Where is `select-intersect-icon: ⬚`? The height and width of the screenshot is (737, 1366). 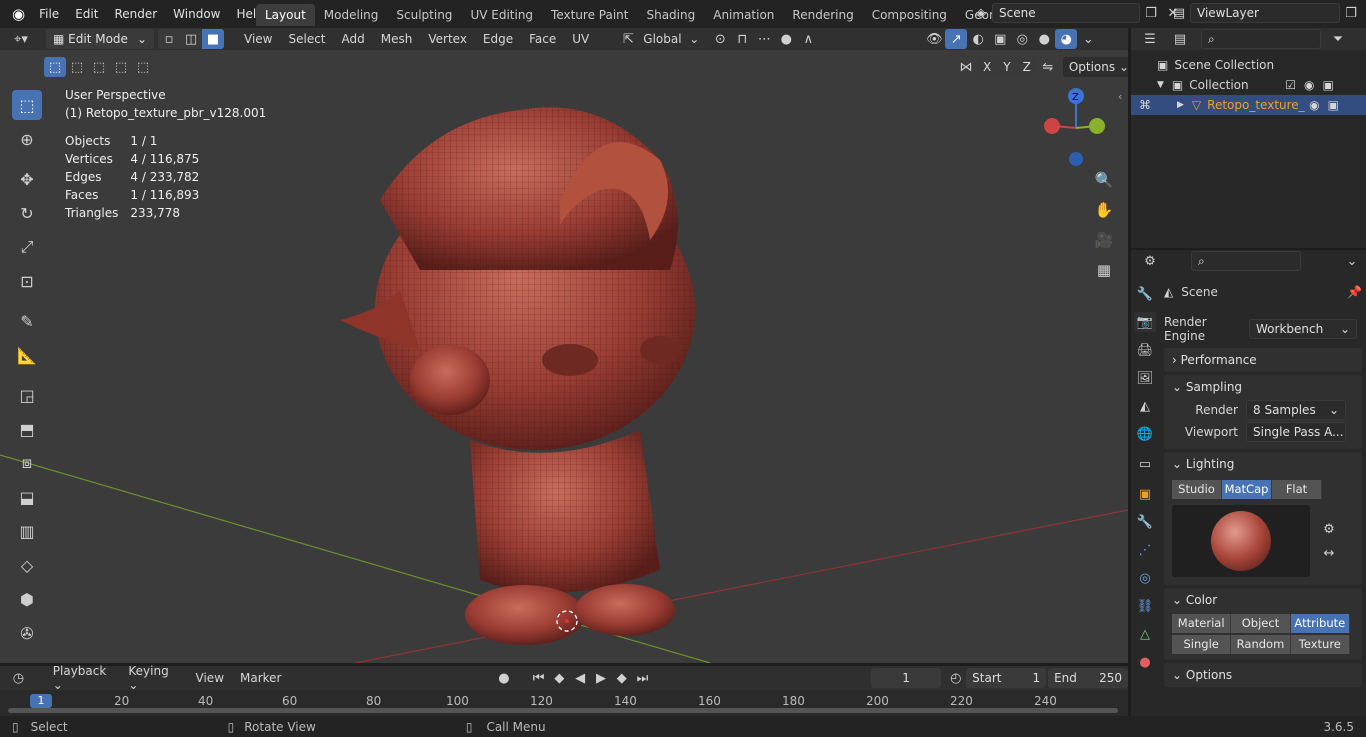 select-intersect-icon: ⬚ is located at coordinates (143, 67).